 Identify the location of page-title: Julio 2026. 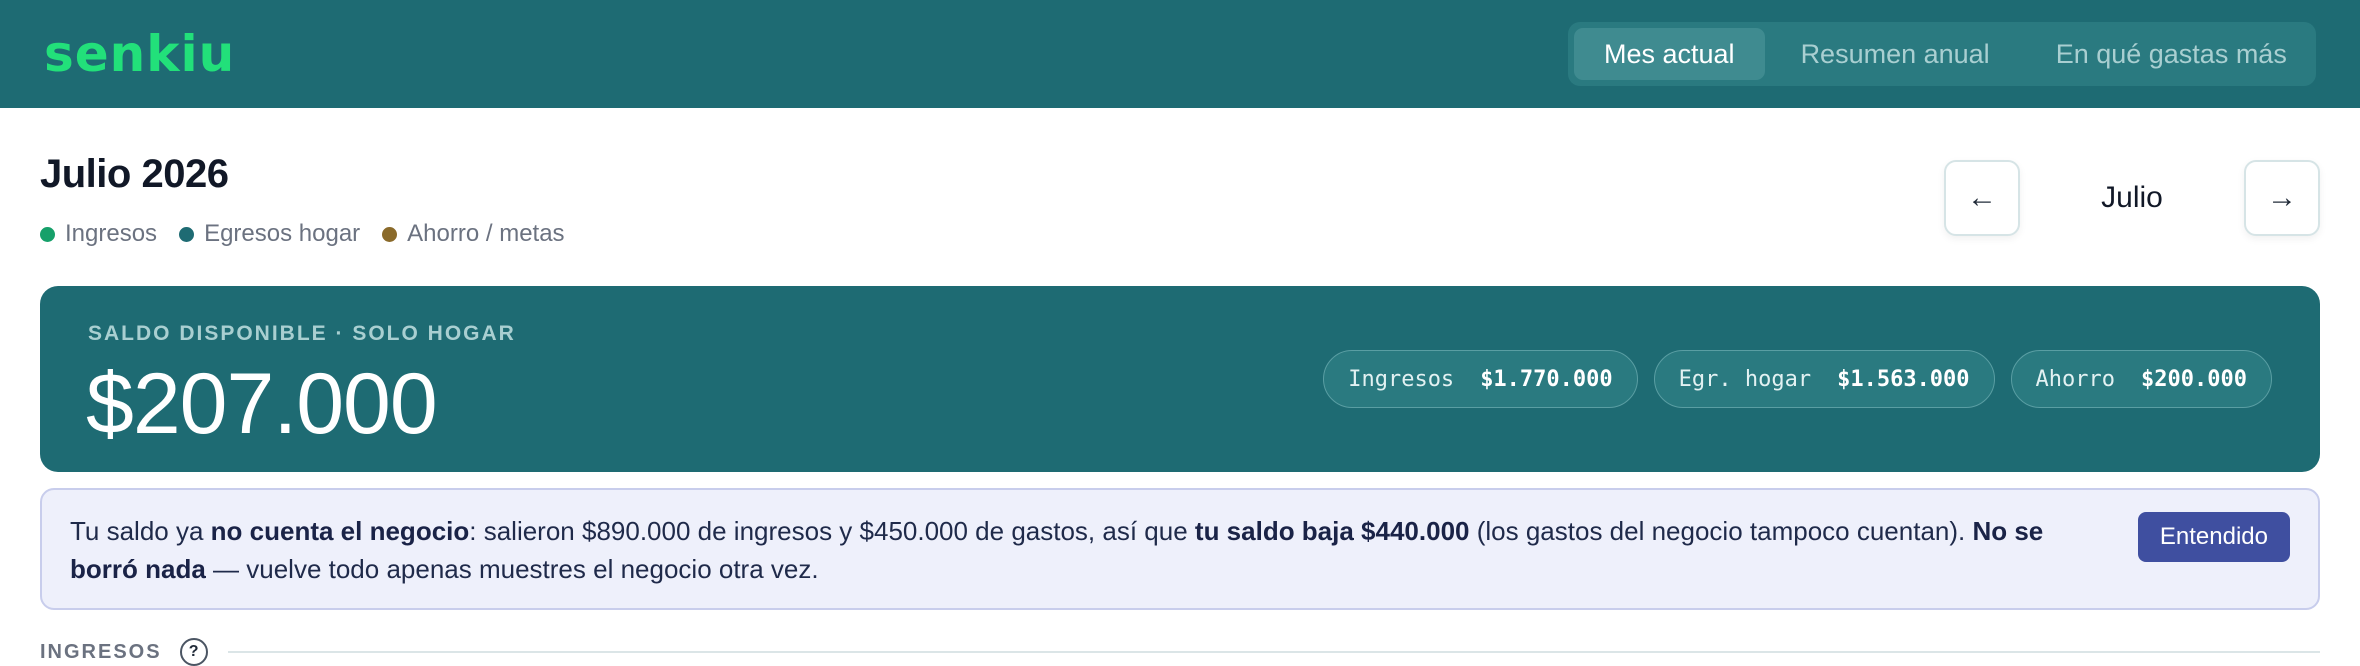
(134, 174).